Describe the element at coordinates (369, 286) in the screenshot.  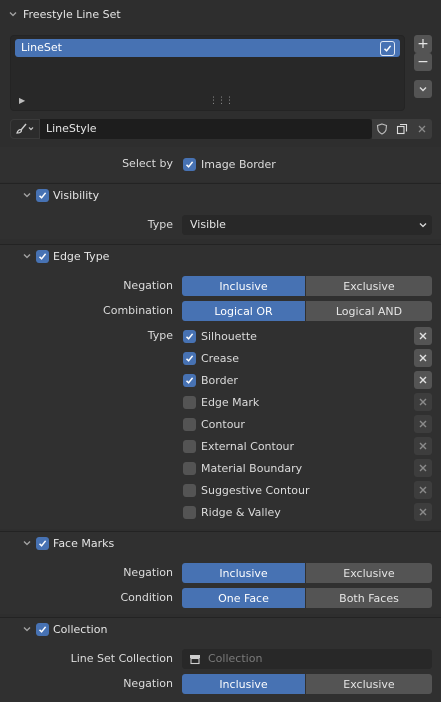
I see `edge-negation-exclusive-button: Exclusive` at that location.